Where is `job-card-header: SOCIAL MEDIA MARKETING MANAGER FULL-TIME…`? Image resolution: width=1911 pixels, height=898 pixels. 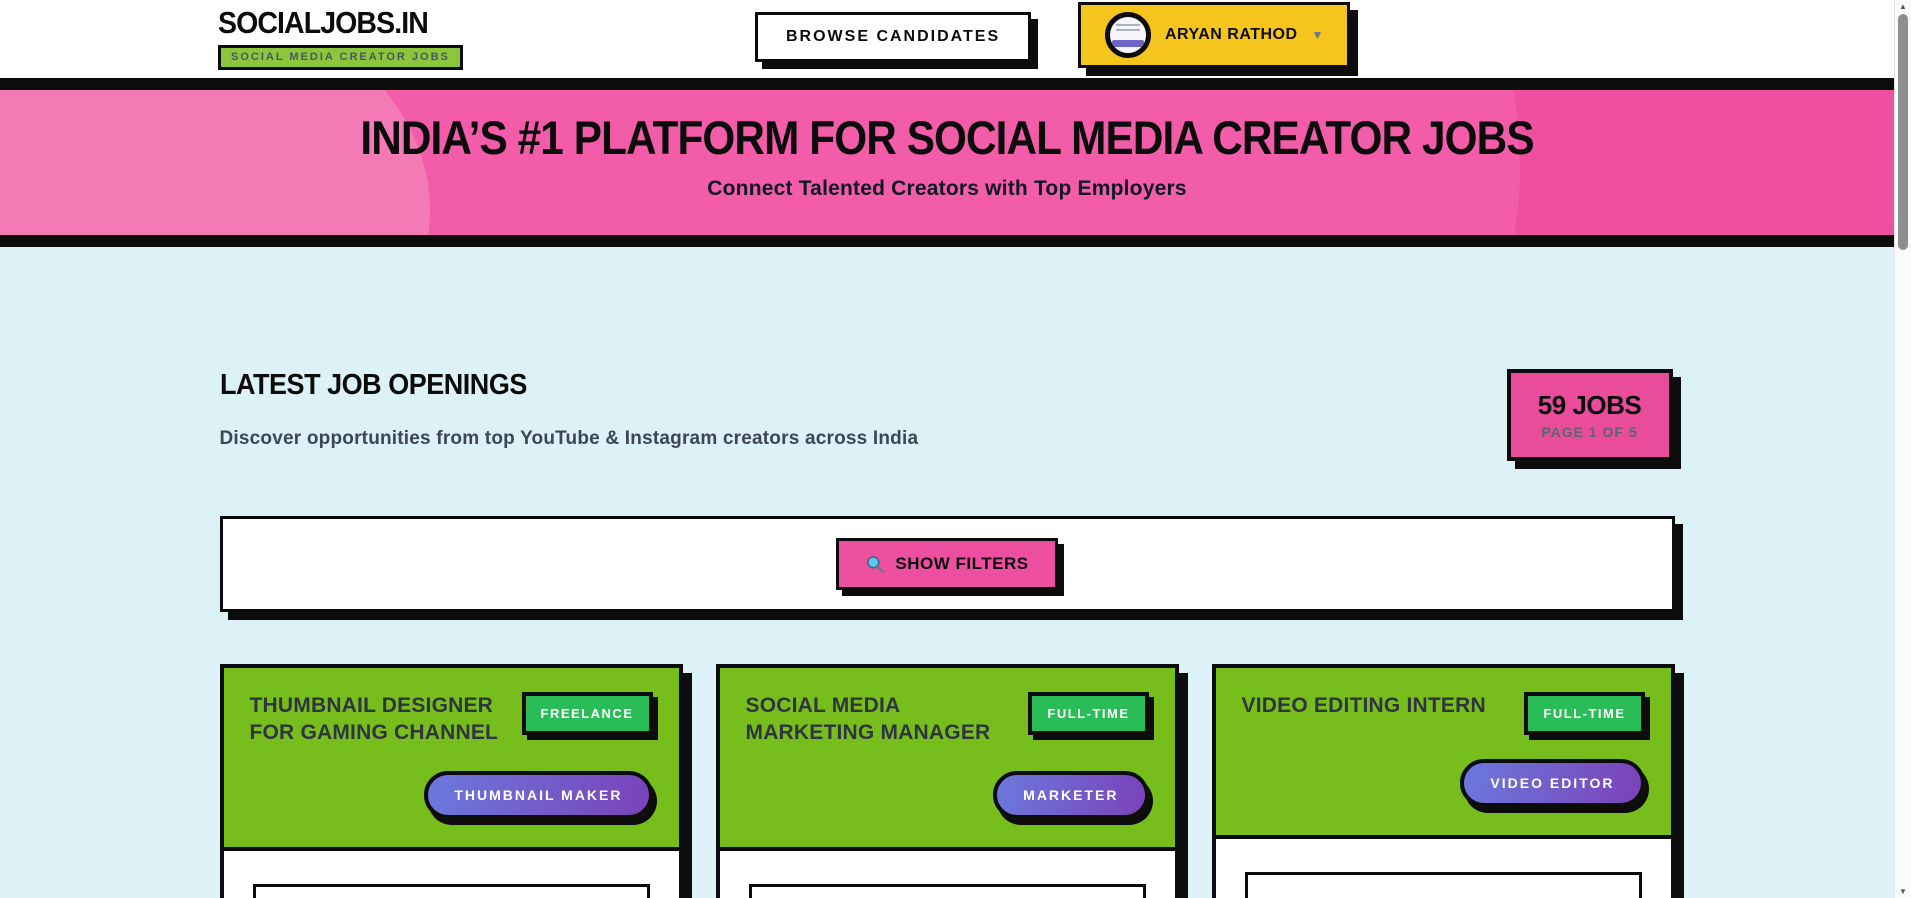
job-card-header: SOCIAL MEDIA MARKETING MANAGER FULL-TIME… is located at coordinates (947, 759).